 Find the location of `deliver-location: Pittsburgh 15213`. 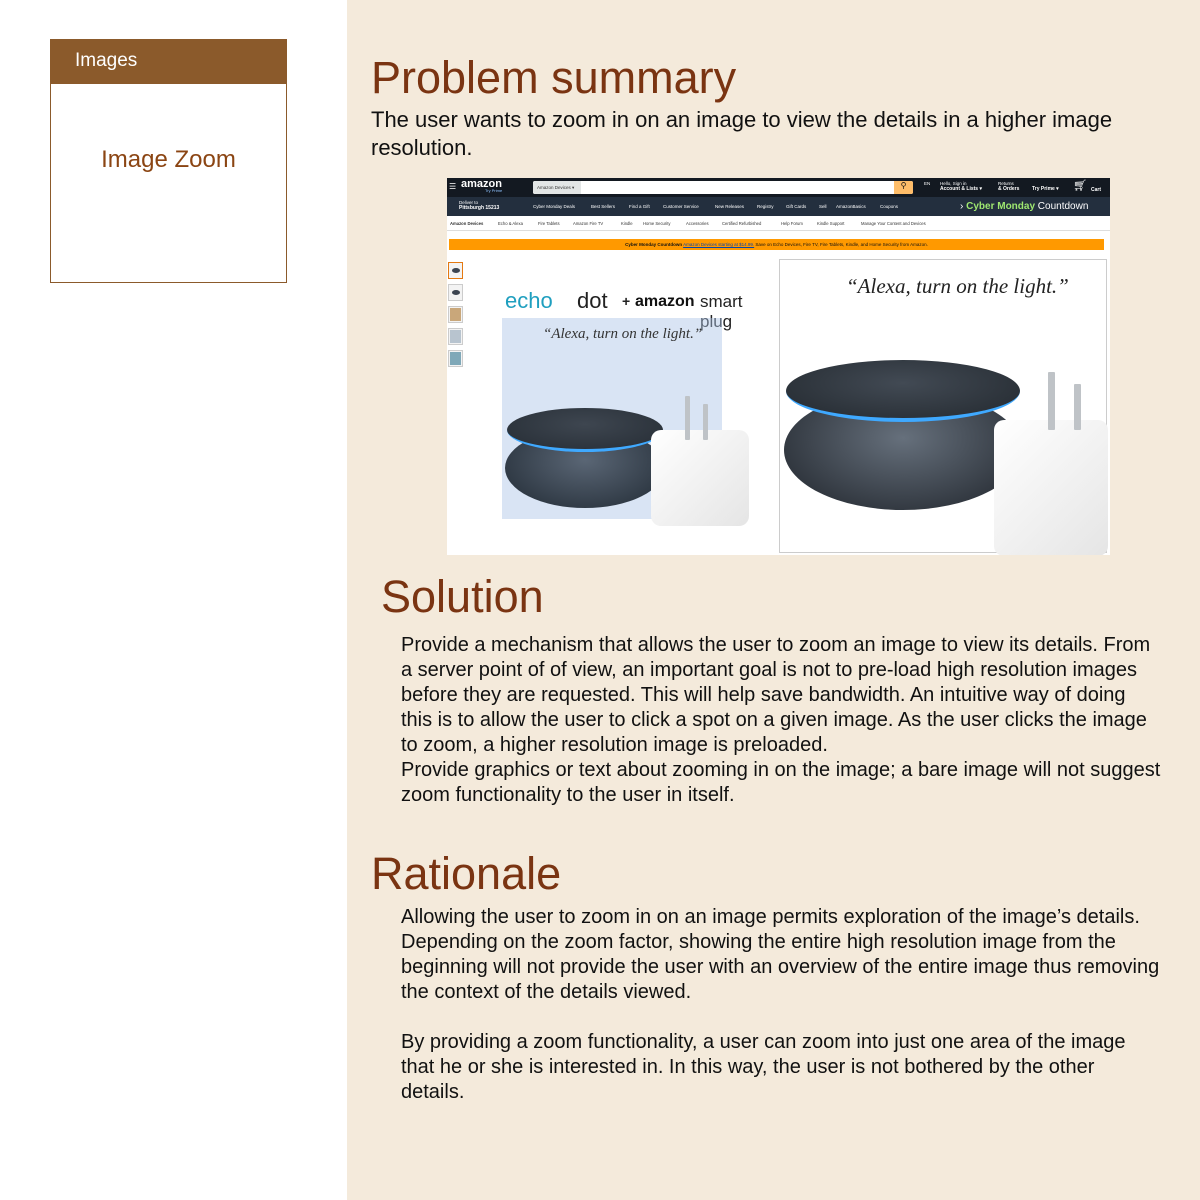

deliver-location: Pittsburgh 15213 is located at coordinates (479, 208).